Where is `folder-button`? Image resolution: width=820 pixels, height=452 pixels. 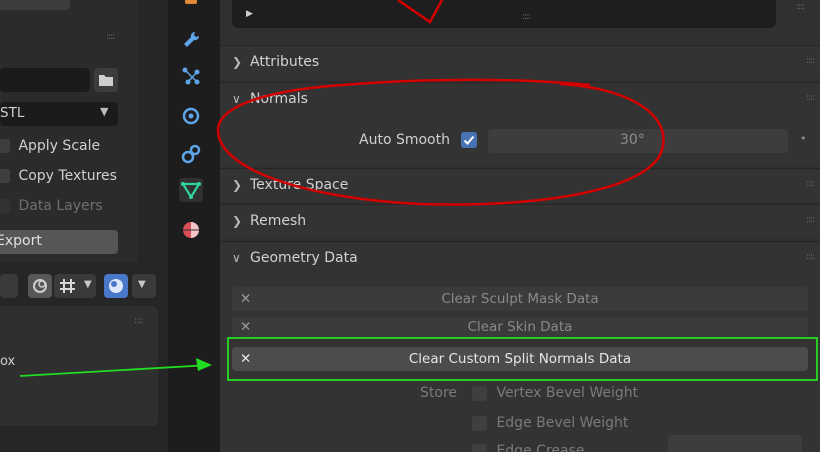 folder-button is located at coordinates (106, 80).